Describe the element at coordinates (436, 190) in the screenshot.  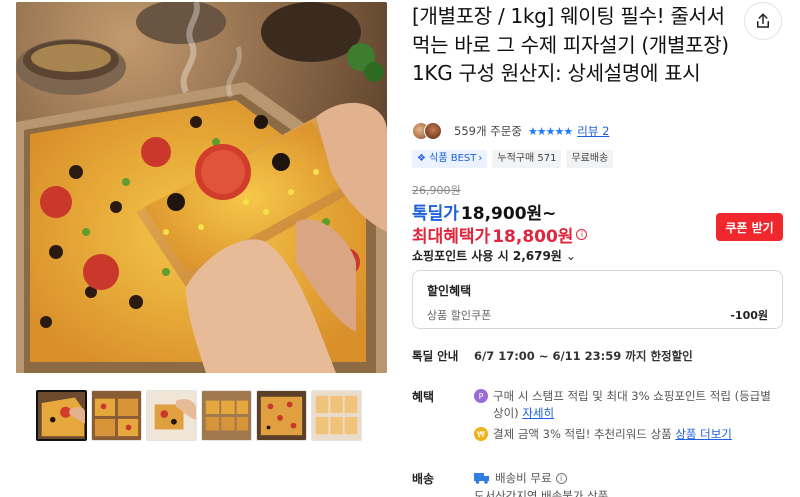
I see `original-price: 26,900원` at that location.